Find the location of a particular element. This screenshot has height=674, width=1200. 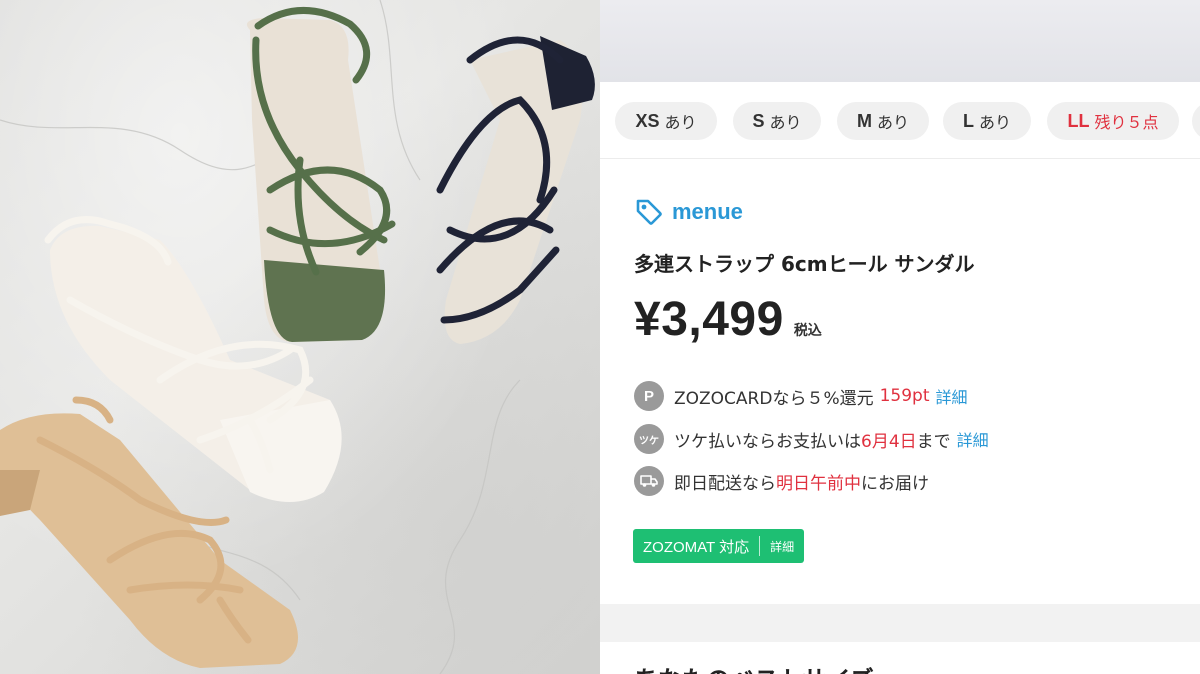

size-label: L is located at coordinates (968, 120).